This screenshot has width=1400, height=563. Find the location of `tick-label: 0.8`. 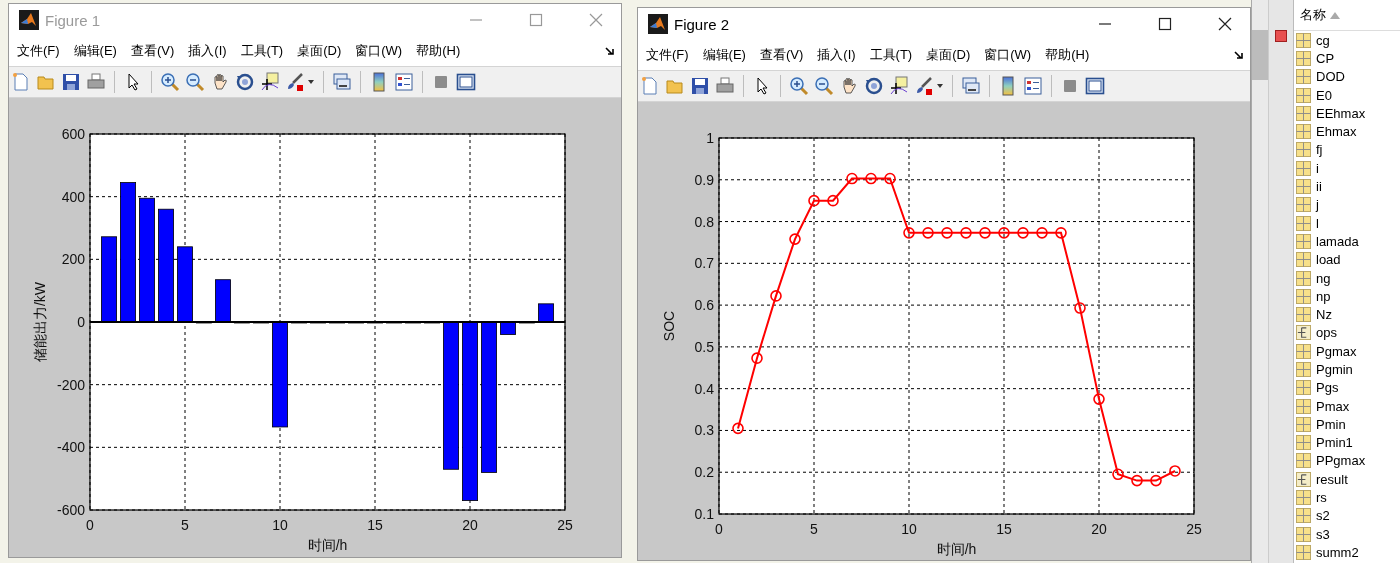

tick-label: 0.8 is located at coordinates (704, 221).